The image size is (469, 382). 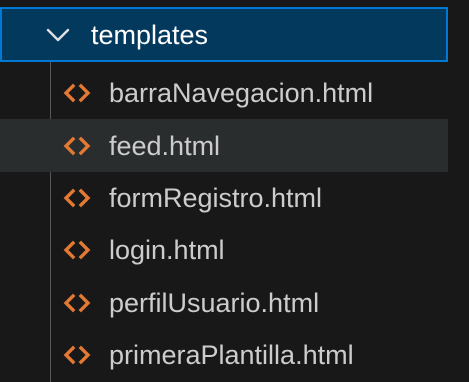 I want to click on folder-label: templates, so click(x=150, y=35).